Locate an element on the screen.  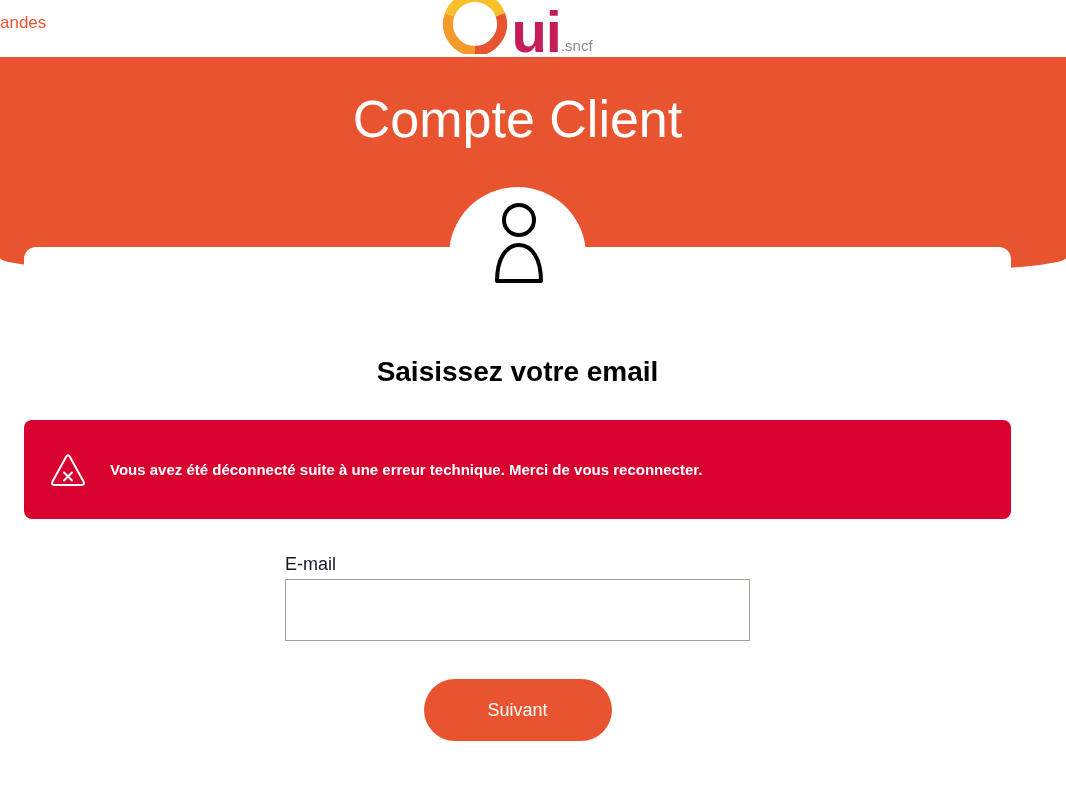
email-input is located at coordinates (517, 610).